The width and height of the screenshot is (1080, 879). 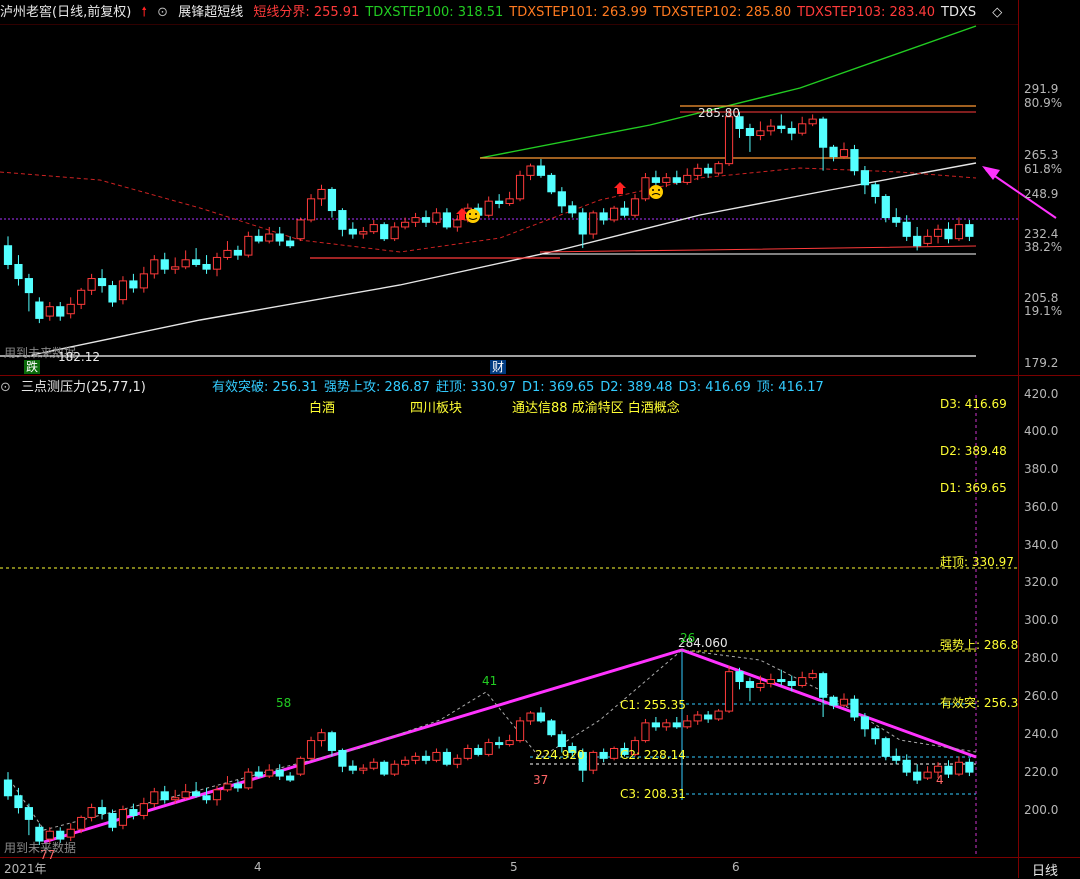 I want to click on die-badge: 跌, so click(x=32, y=367).